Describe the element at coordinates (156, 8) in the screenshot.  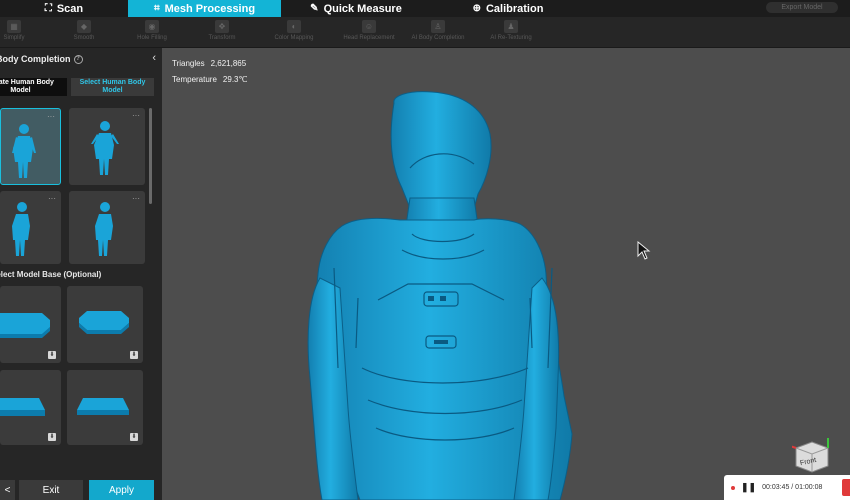
I see `mesh-icon: ⌗` at that location.